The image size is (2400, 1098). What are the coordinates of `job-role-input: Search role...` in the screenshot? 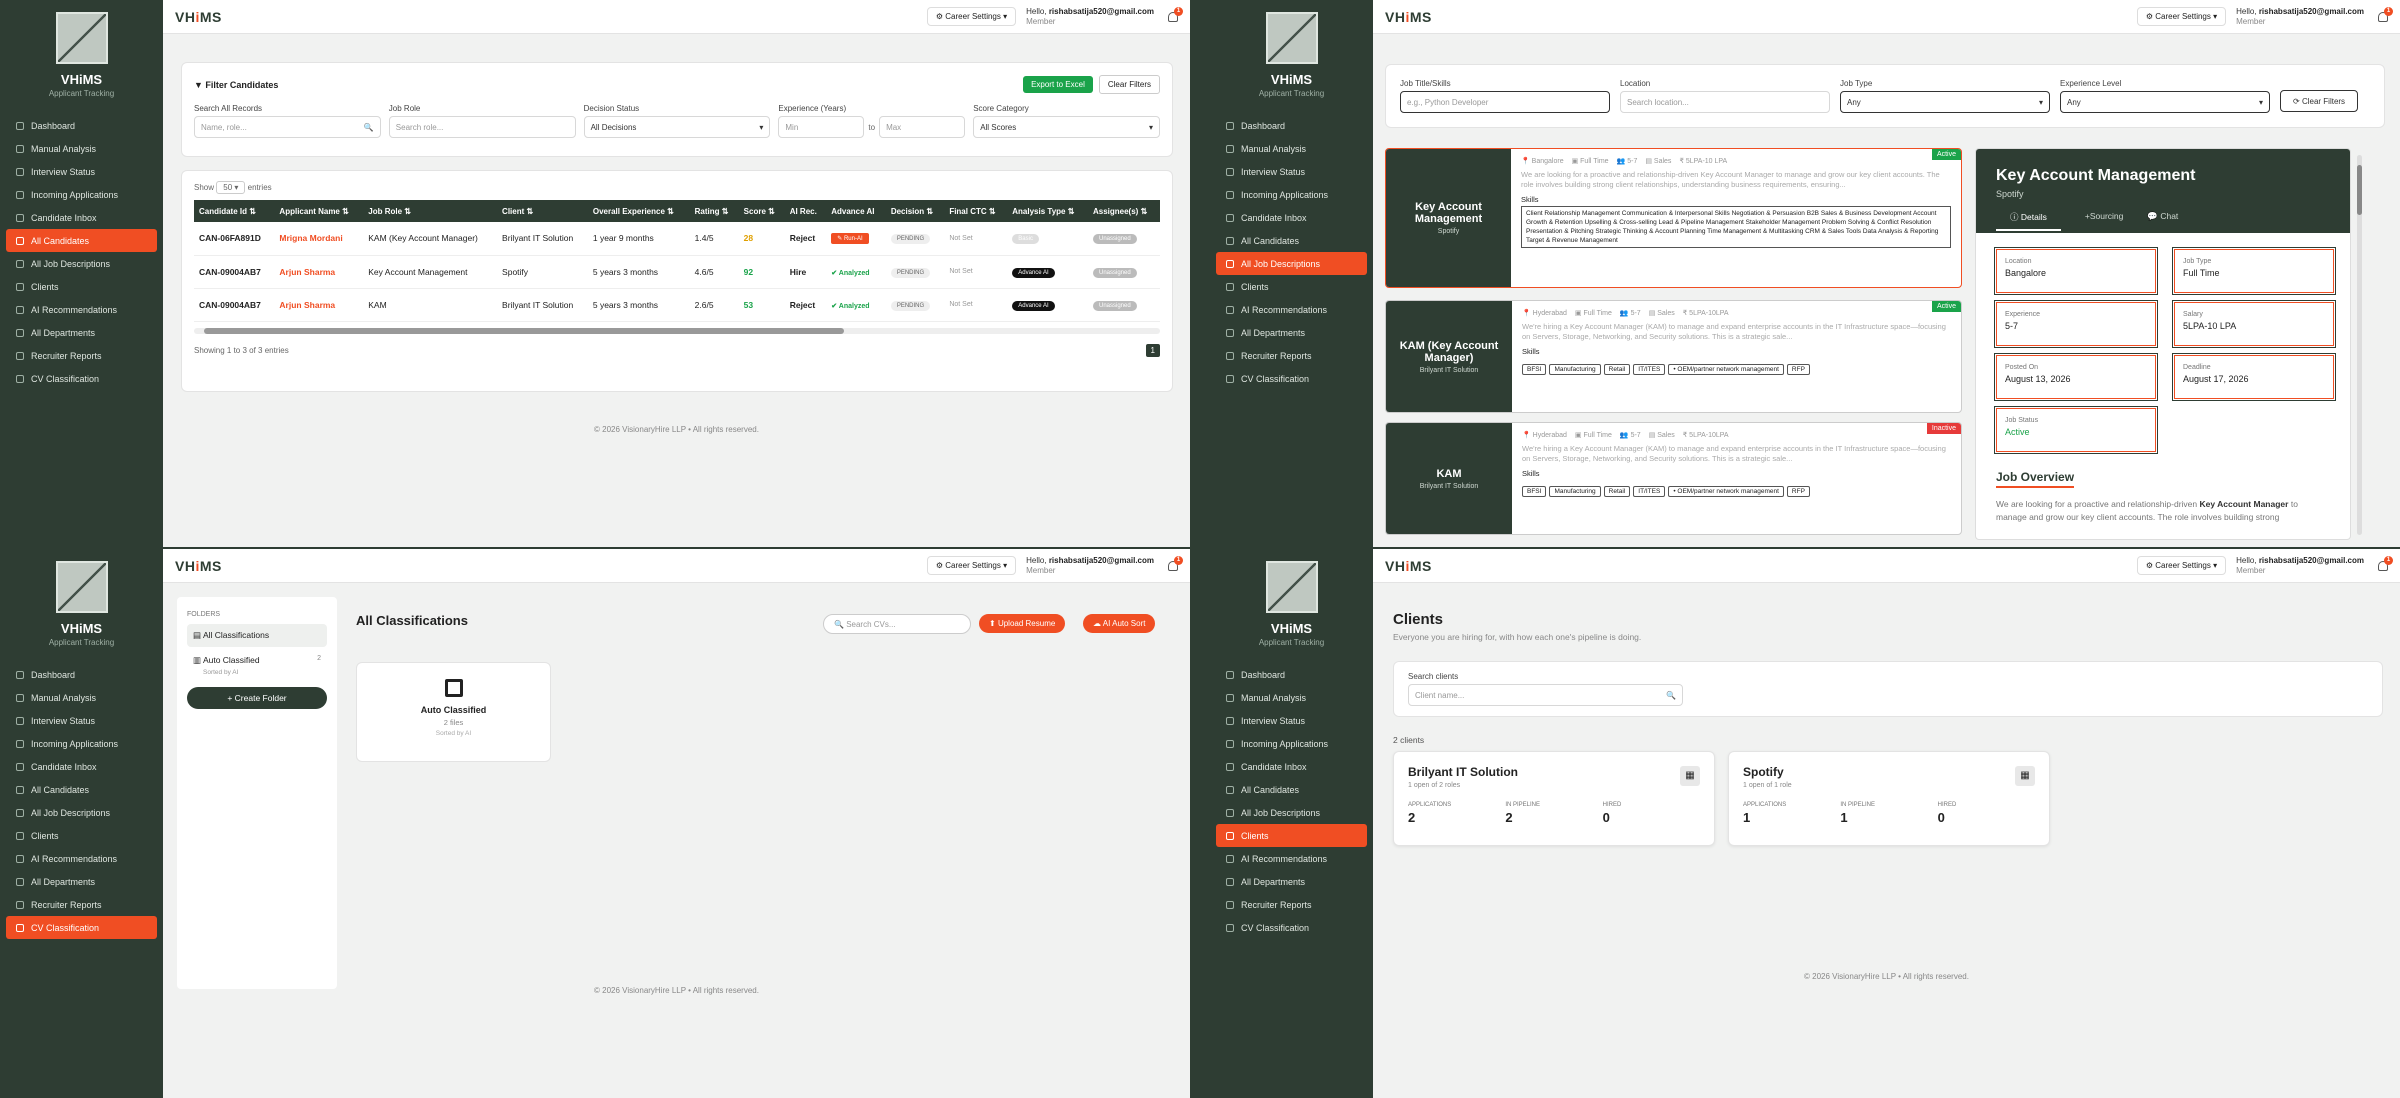 It's located at (482, 127).